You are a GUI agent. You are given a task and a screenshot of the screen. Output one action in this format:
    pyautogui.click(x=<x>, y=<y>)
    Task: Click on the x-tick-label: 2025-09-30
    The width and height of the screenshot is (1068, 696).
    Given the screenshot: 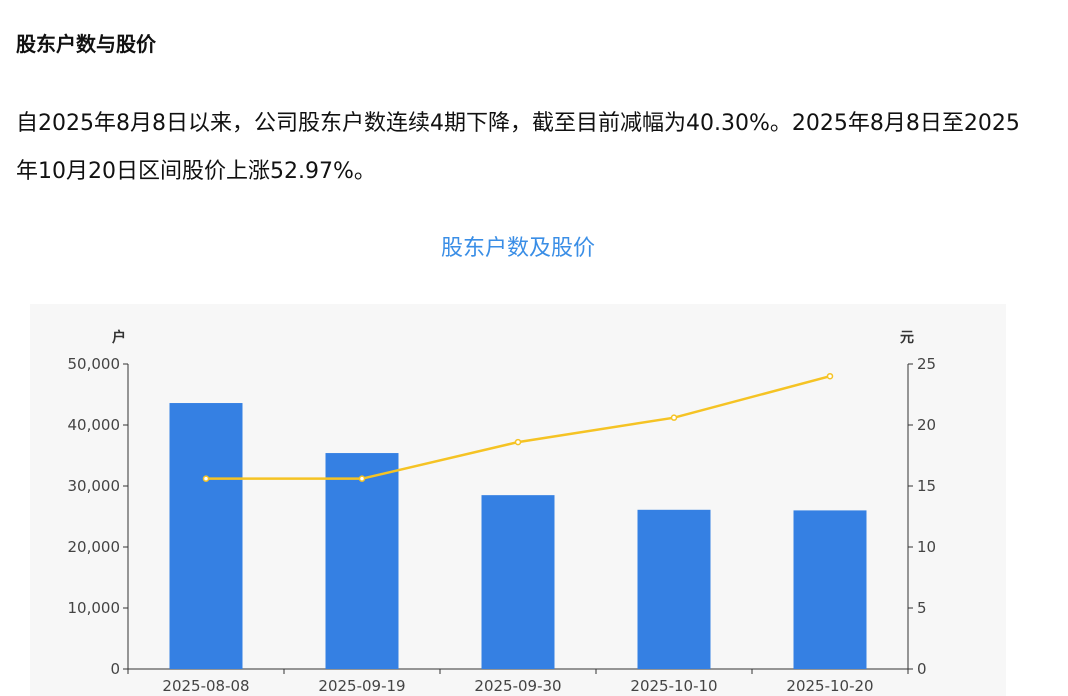 What is the action you would take?
    pyautogui.click(x=517, y=686)
    